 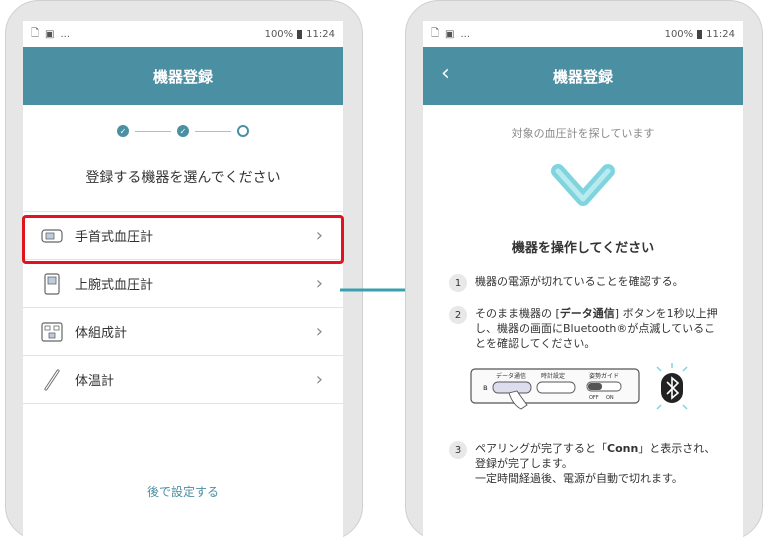 I want to click on step-indicator: ✓ ✓, so click(x=183, y=131).